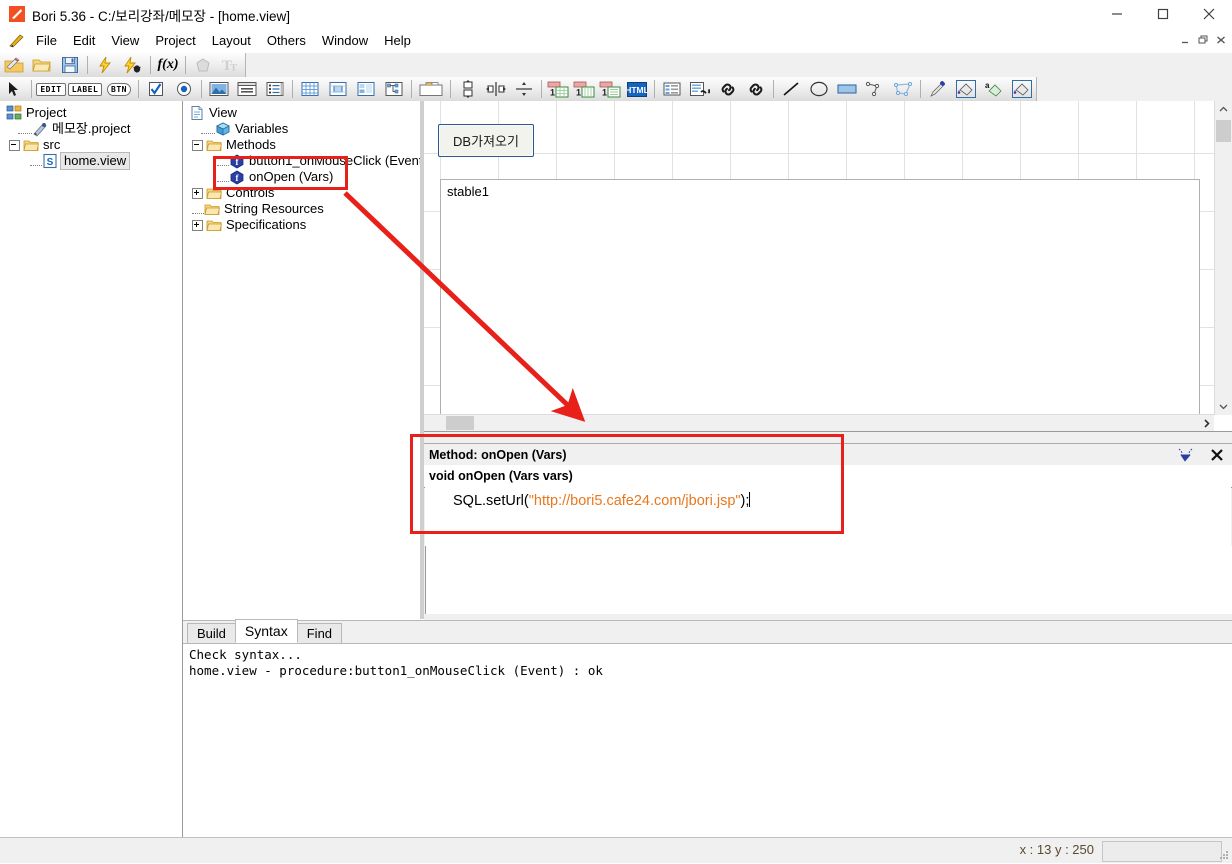 Image resolution: width=1232 pixels, height=864 pixels. I want to click on tree-label: 메모장.project, so click(91, 128).